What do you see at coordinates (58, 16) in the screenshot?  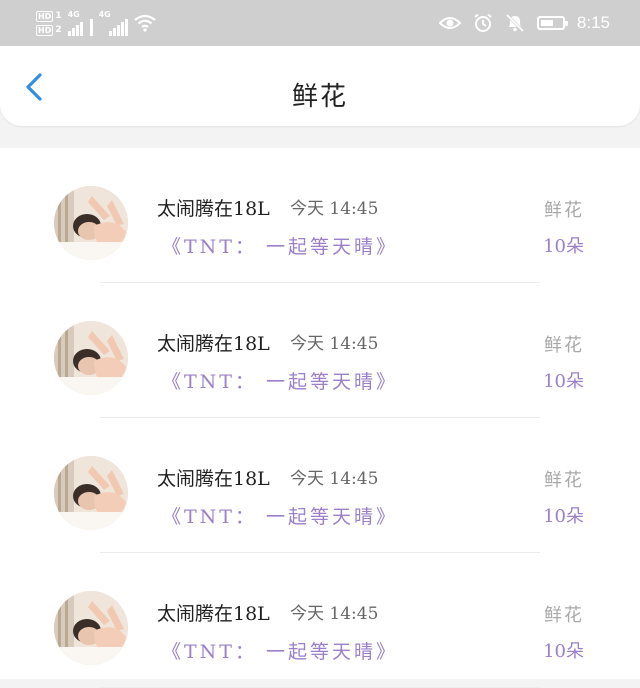 I see `sim1-index: 1` at bounding box center [58, 16].